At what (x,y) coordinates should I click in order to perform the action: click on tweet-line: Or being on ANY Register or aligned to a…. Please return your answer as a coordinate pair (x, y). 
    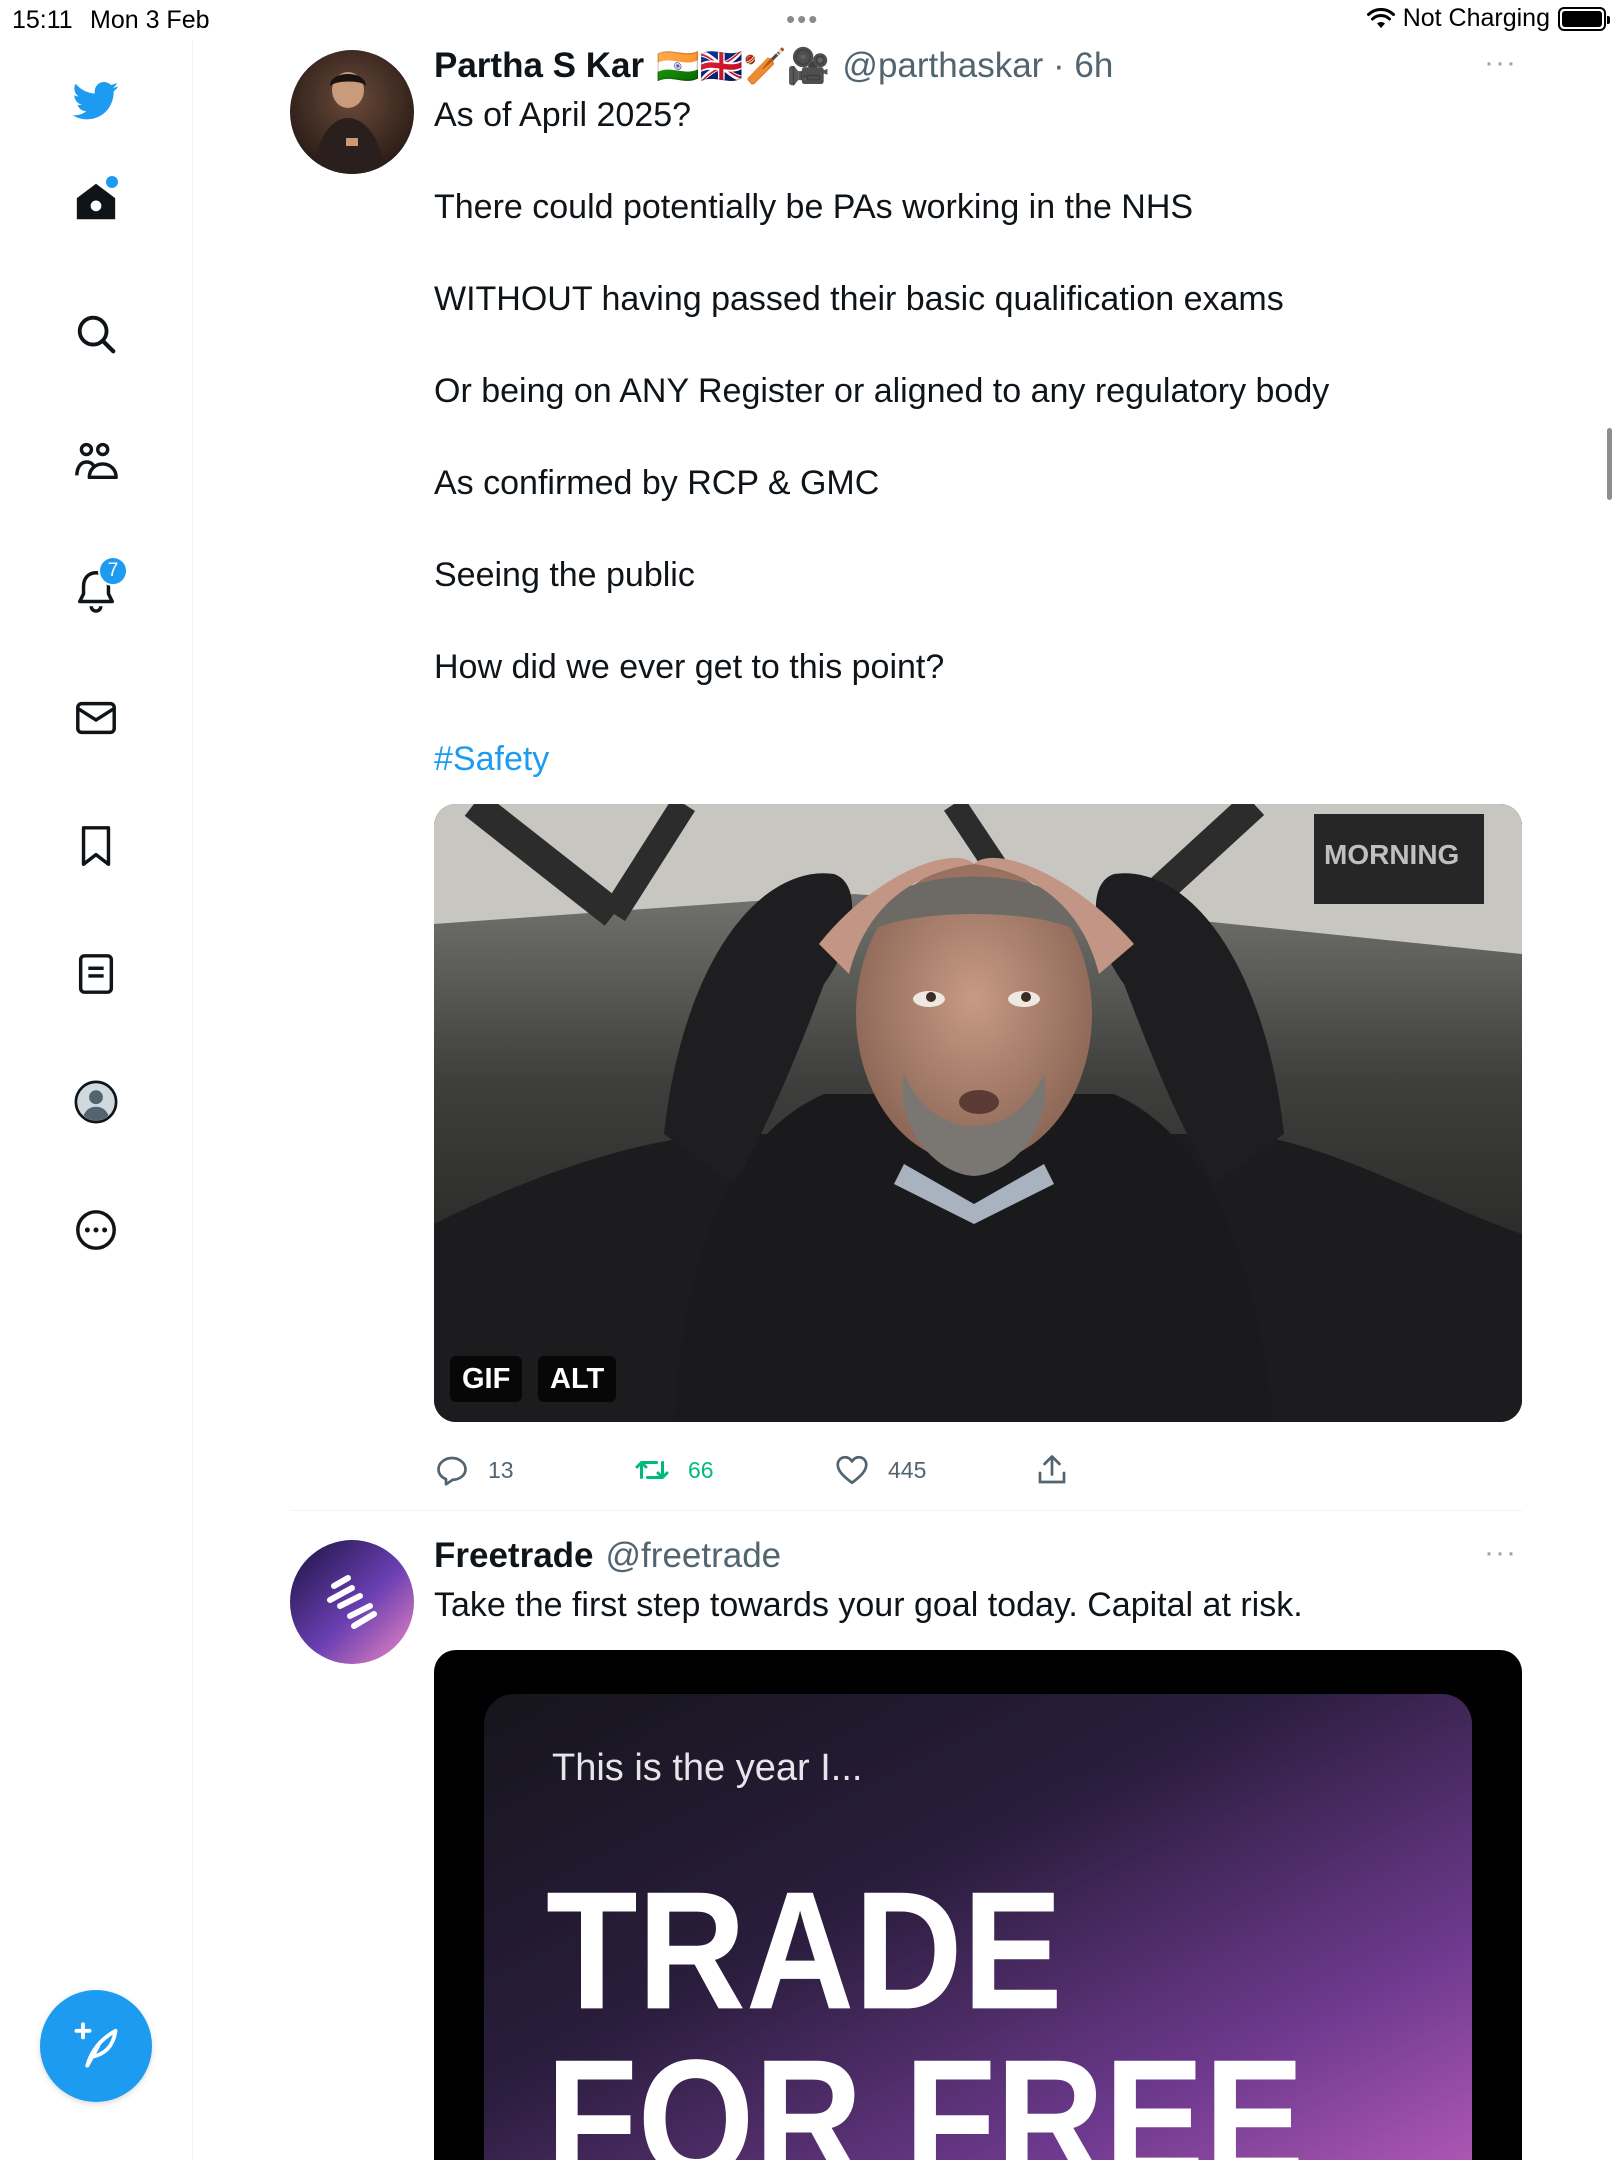
    Looking at the image, I should click on (882, 391).